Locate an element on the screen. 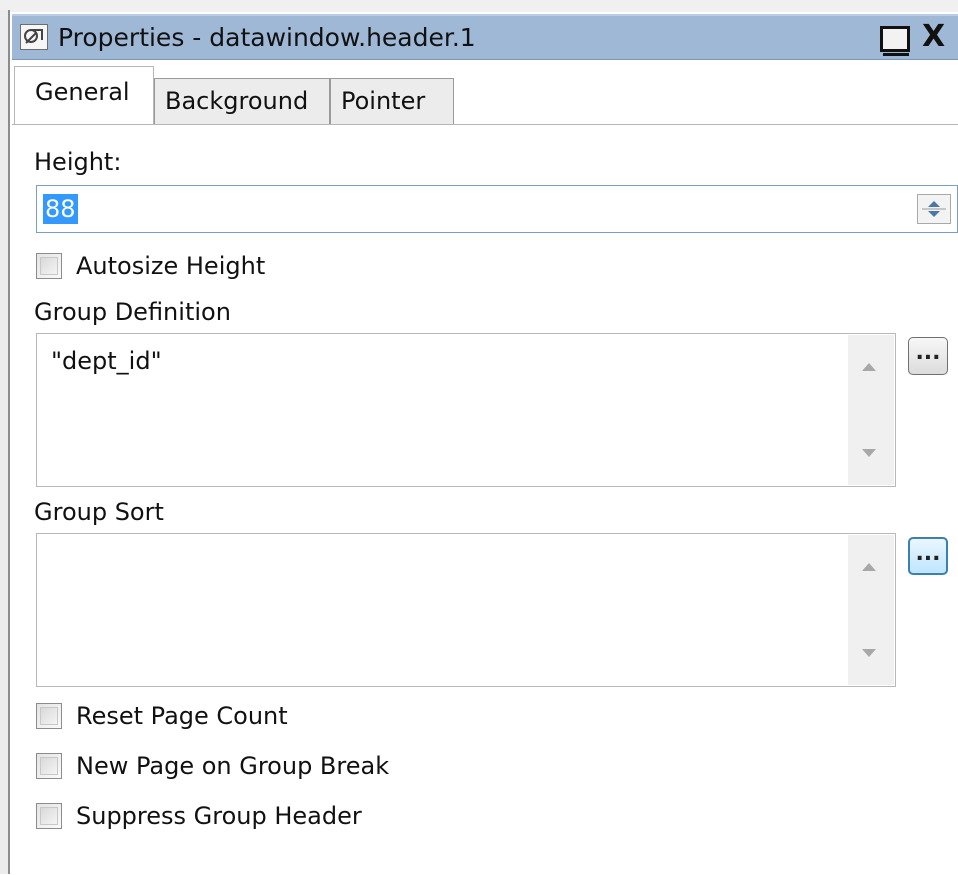 Image resolution: width=958 pixels, height=875 pixels. height-value: 88 is located at coordinates (60, 209).